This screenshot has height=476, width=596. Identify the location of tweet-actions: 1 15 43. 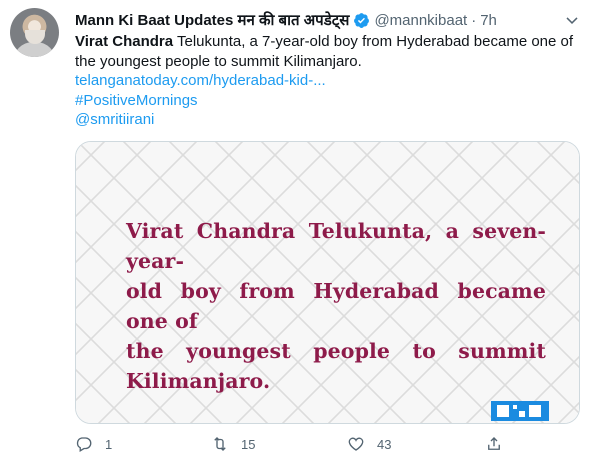
(325, 444).